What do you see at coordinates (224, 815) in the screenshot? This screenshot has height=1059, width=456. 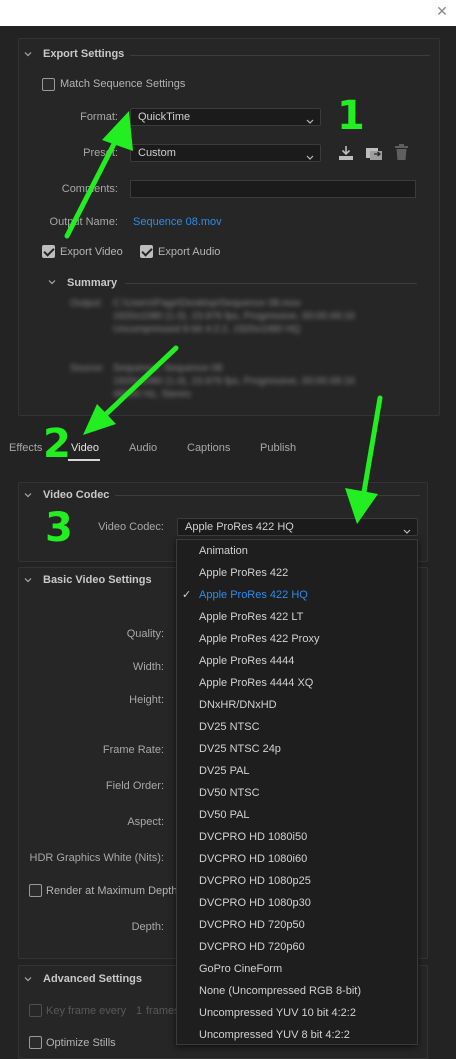 I see `codec-option-label: DV50 PAL` at bounding box center [224, 815].